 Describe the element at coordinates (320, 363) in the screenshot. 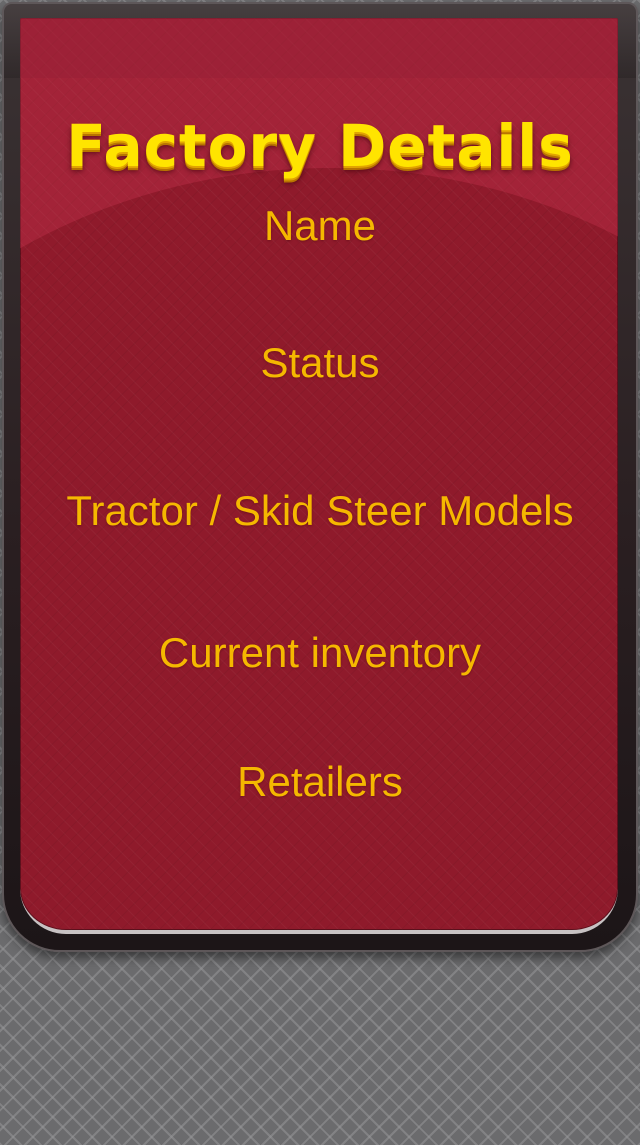

I see `menu-item-status: Status` at that location.